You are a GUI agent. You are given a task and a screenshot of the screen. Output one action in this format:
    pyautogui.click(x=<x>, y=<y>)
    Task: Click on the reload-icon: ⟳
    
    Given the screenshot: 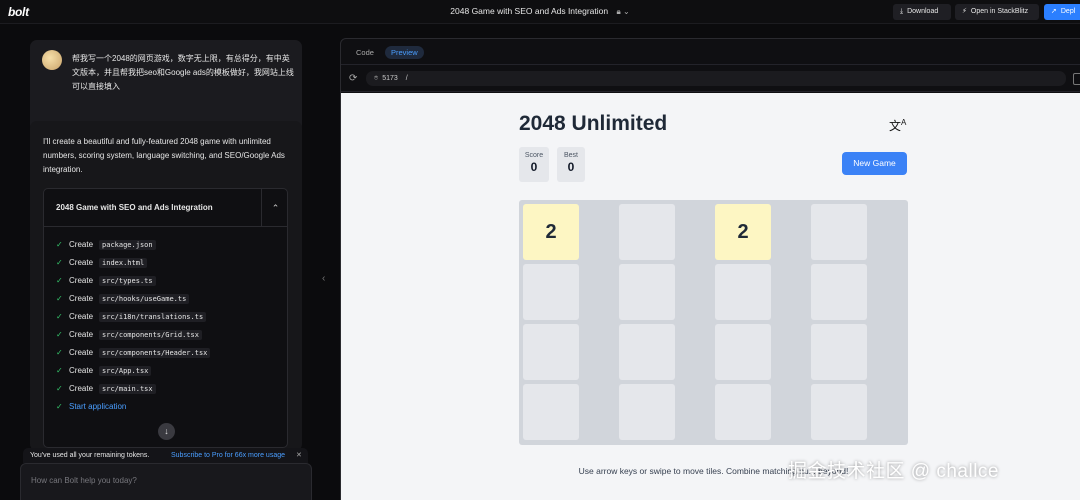 What is the action you would take?
    pyautogui.click(x=353, y=78)
    